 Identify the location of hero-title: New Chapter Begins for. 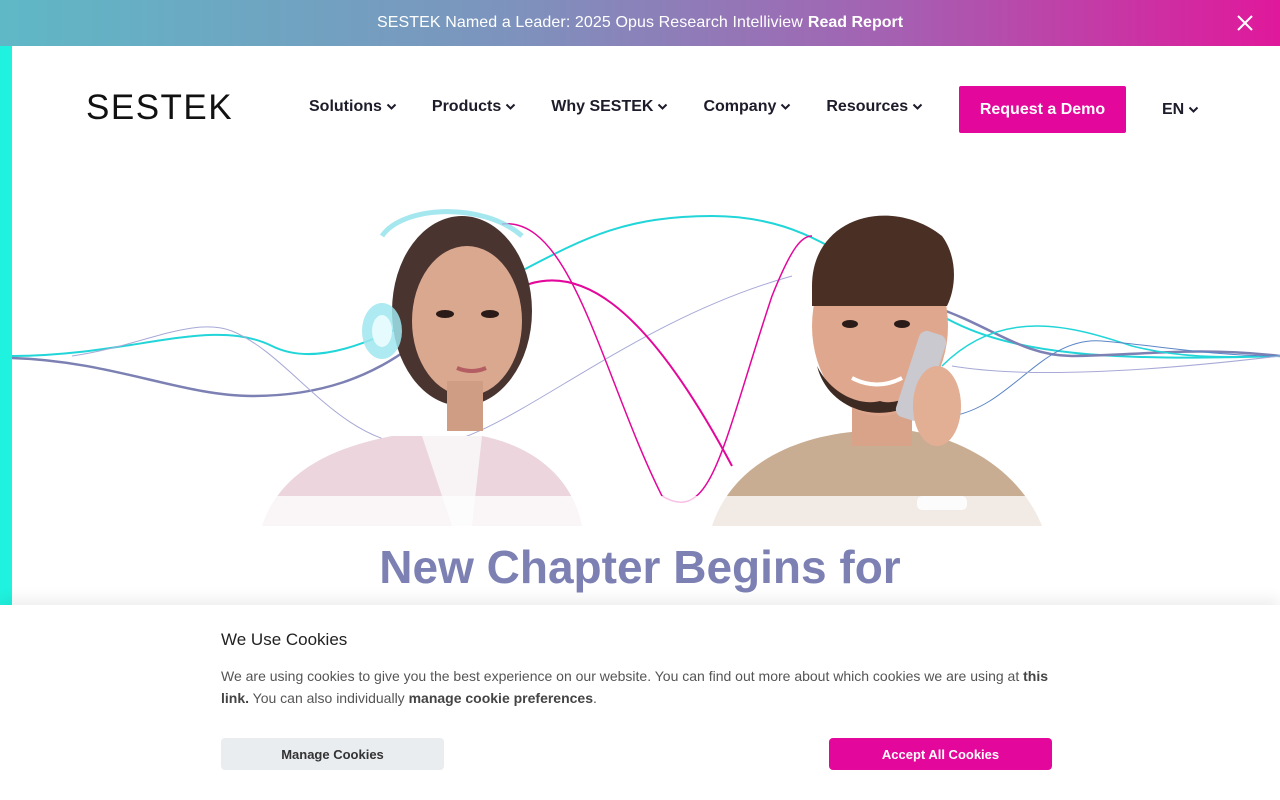
(640, 567).